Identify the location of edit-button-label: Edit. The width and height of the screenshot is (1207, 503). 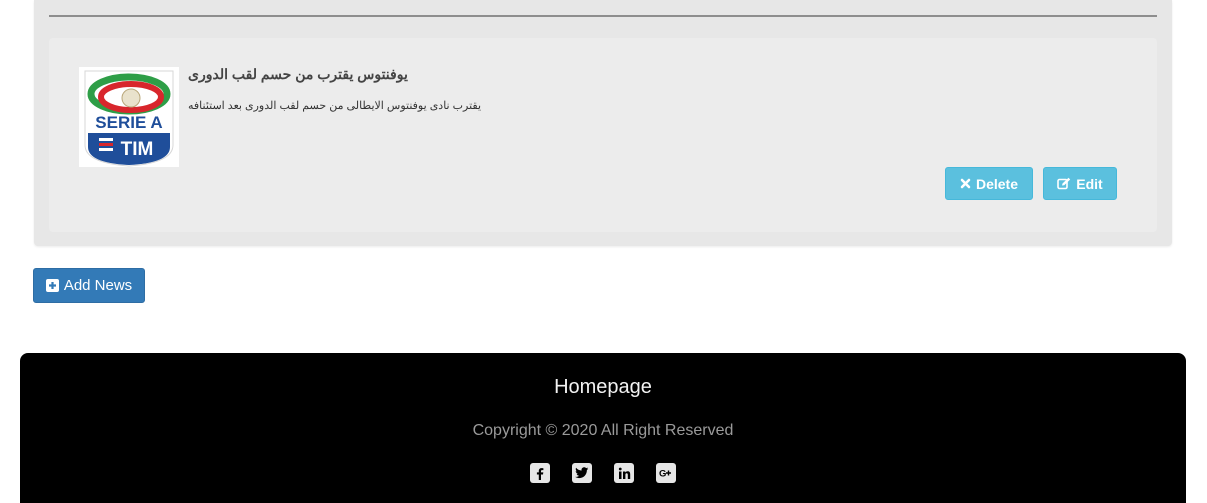
(1089, 183).